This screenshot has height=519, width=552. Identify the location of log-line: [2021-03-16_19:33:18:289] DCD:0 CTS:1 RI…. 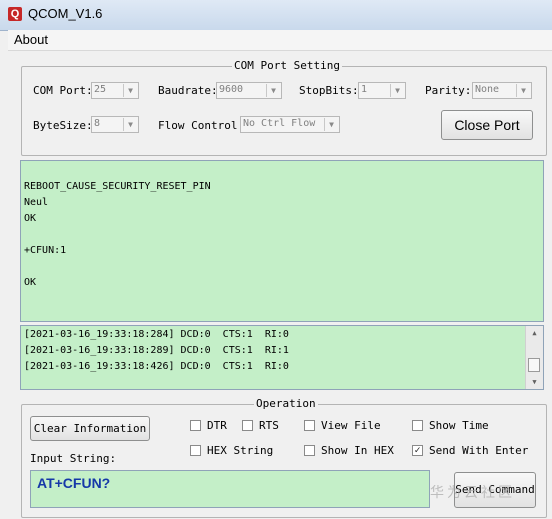
(156, 350).